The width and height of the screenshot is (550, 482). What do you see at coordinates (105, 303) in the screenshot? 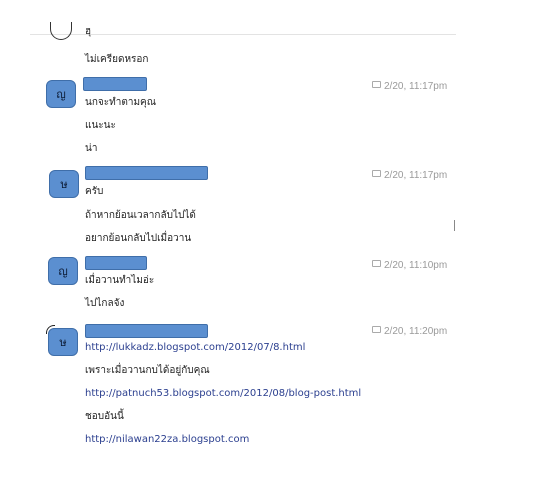
I see `message-text: ไปไกลจัง` at bounding box center [105, 303].